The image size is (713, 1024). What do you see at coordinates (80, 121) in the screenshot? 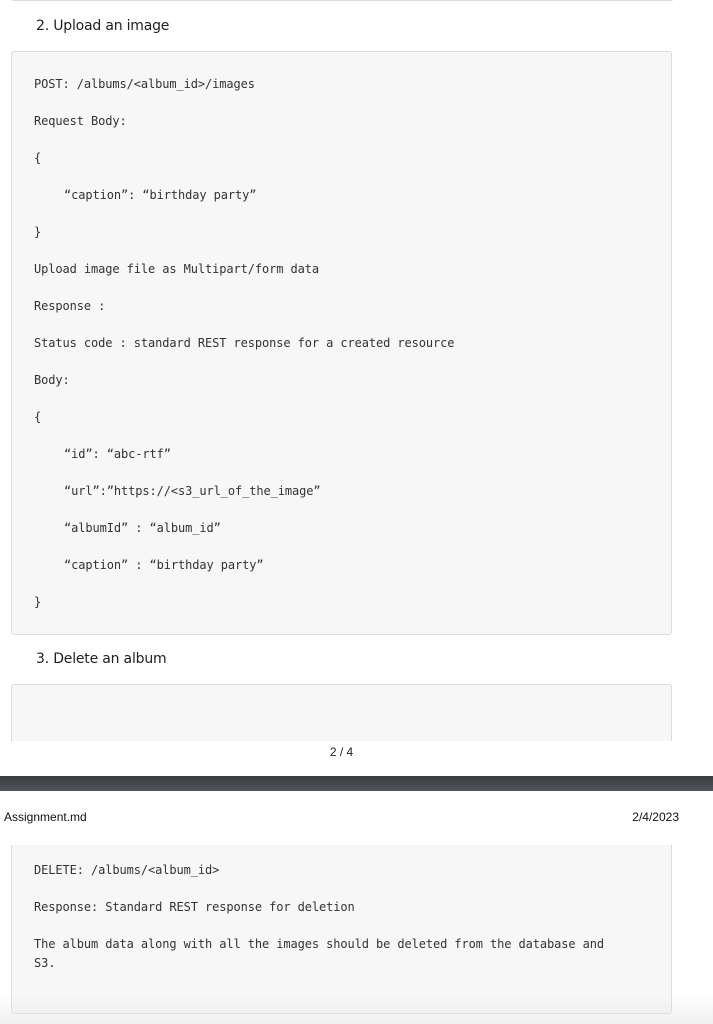
I see `code-line: Request Body:` at bounding box center [80, 121].